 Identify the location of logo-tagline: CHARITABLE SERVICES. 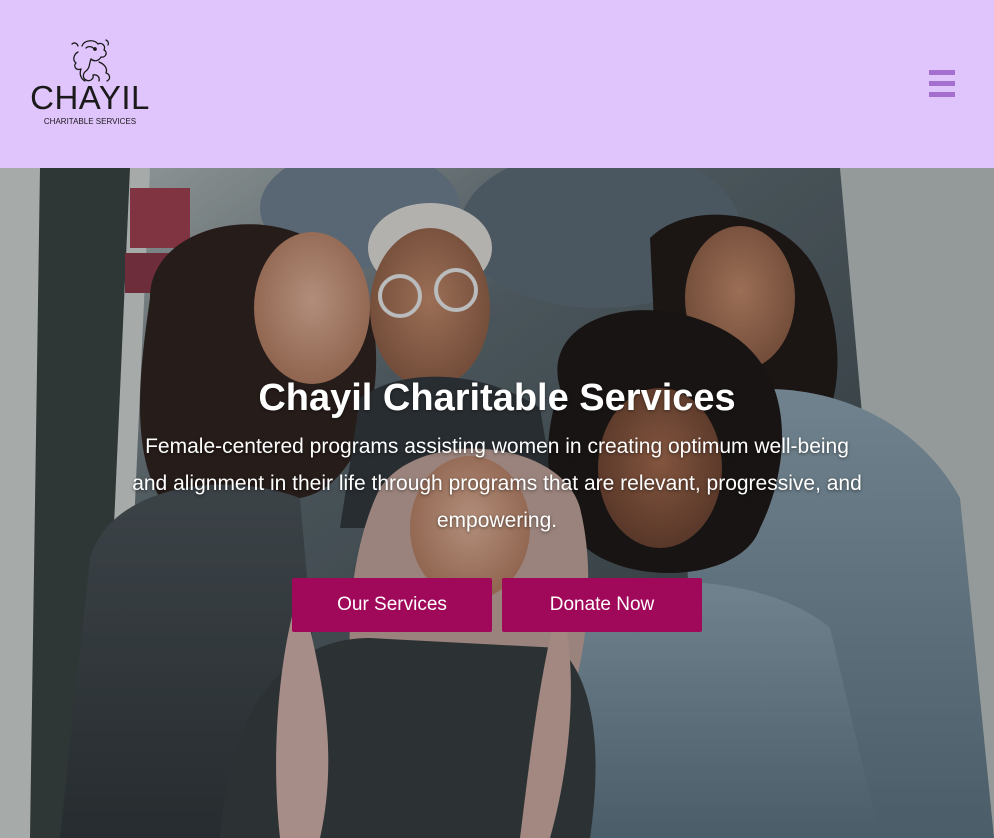
(90, 121).